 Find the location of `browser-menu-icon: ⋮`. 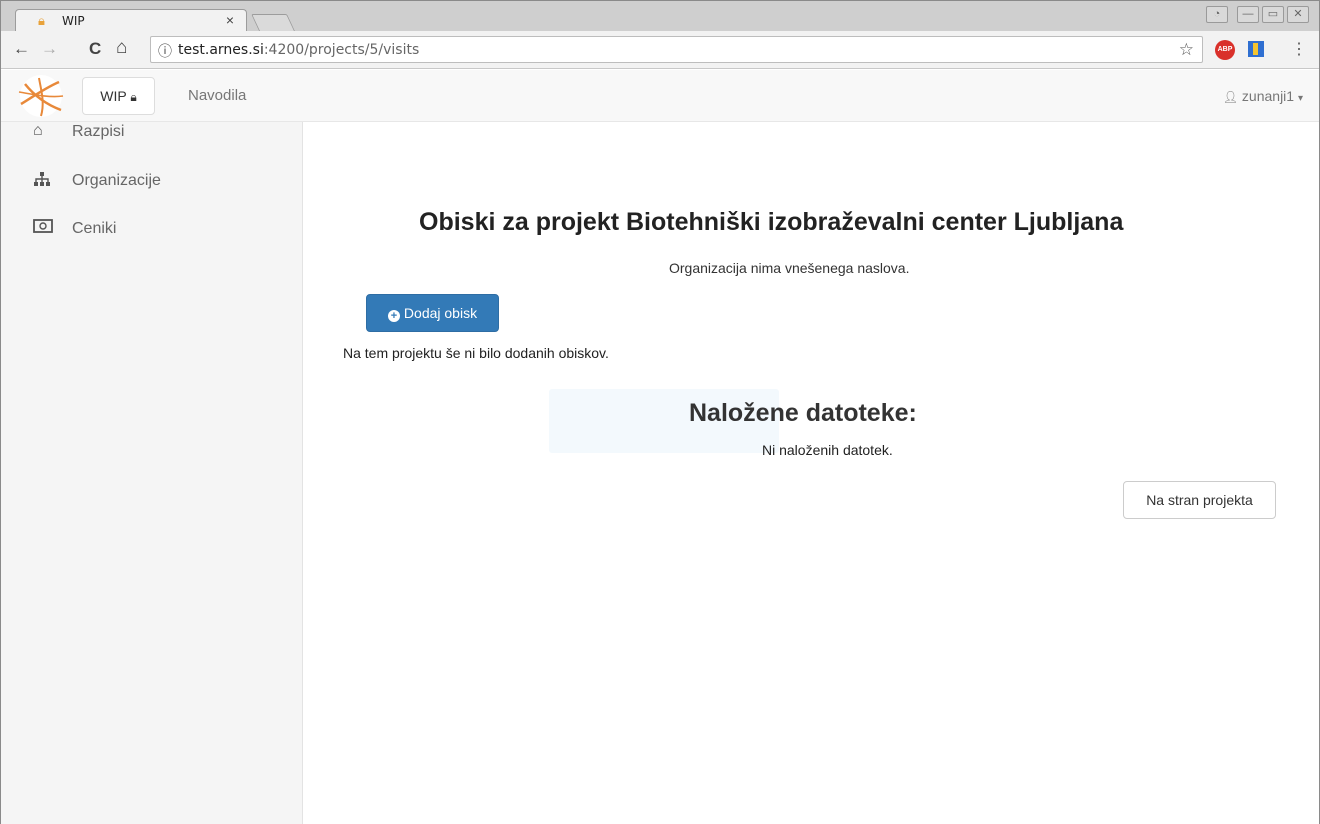

browser-menu-icon: ⋮ is located at coordinates (1299, 49).